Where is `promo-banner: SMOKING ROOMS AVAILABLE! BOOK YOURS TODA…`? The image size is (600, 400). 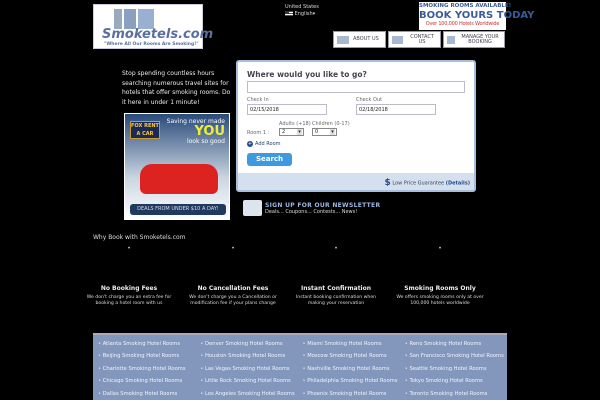
promo-banner: SMOKING ROOMS AVAILABLE! BOOK YOURS TODA… is located at coordinates (477, 16).